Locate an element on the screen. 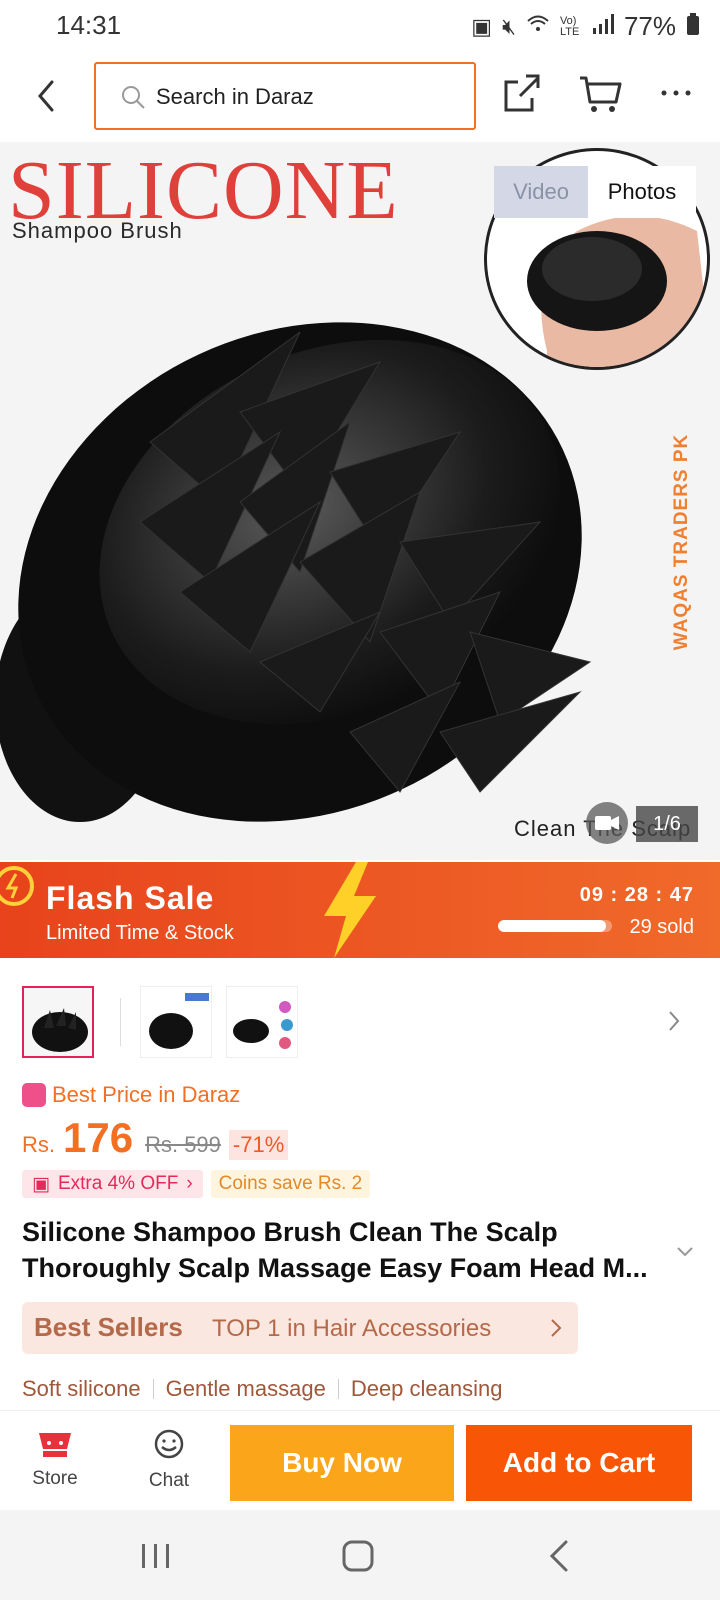  price-current: 176 is located at coordinates (98, 1137).